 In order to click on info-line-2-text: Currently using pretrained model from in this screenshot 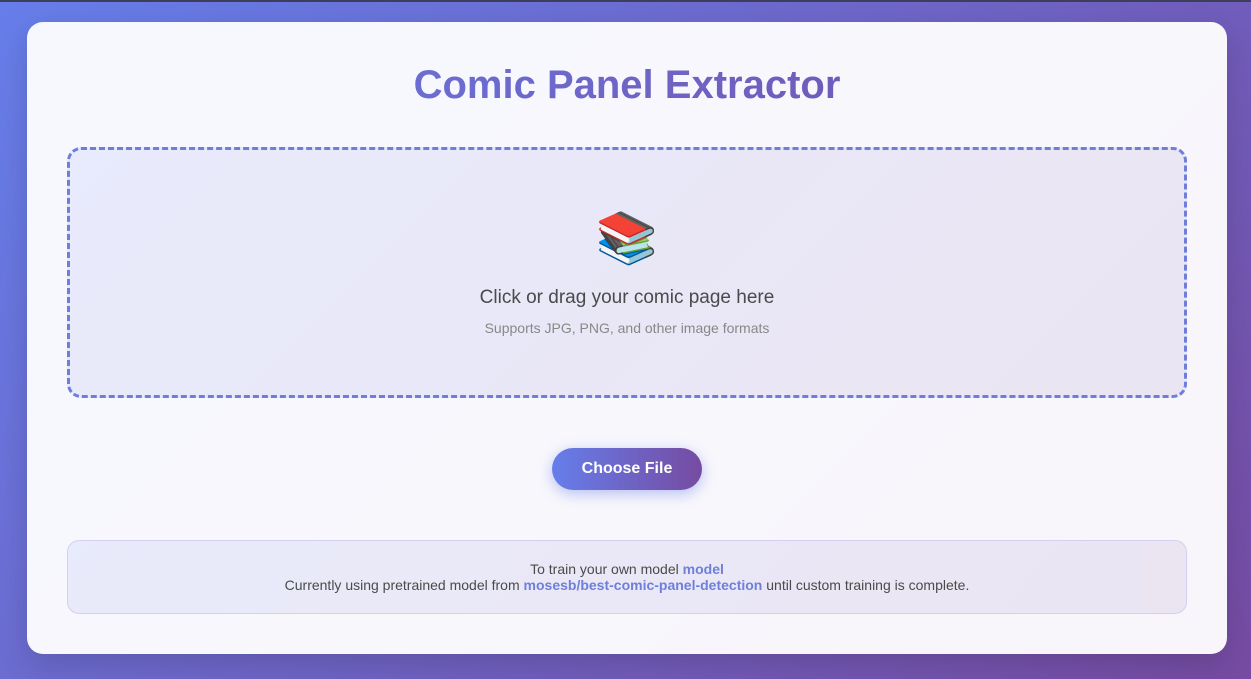, I will do `click(402, 585)`.